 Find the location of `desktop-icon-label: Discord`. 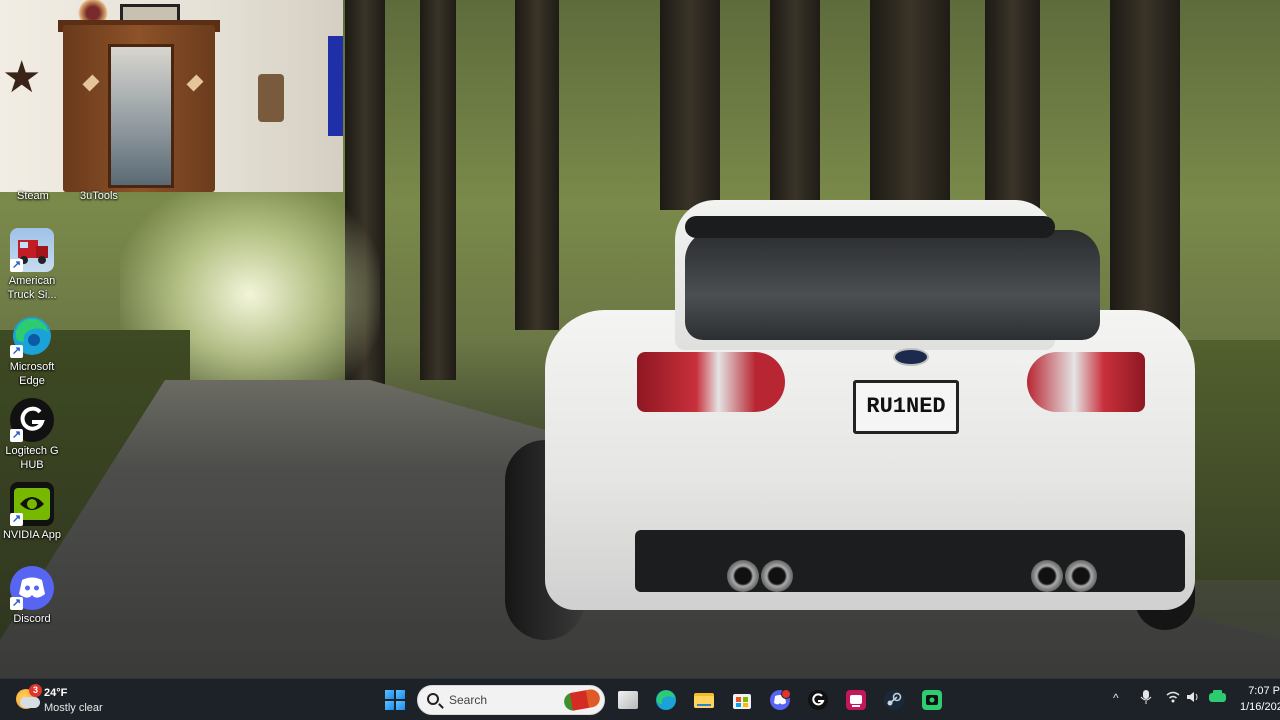

desktop-icon-label: Discord is located at coordinates (32, 619).